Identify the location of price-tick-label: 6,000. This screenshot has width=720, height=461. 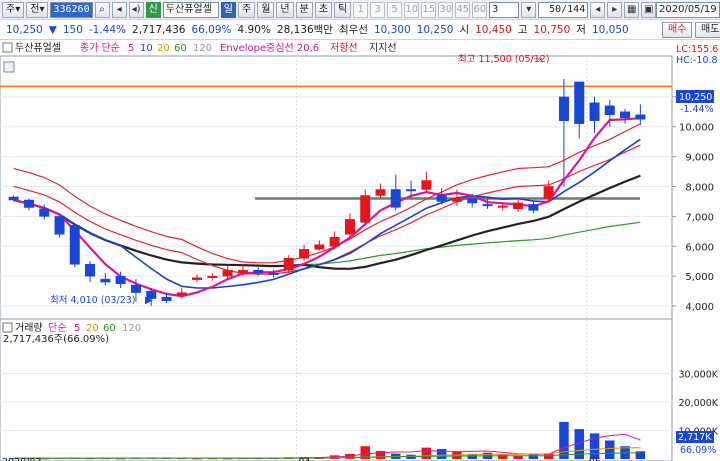
(699, 247).